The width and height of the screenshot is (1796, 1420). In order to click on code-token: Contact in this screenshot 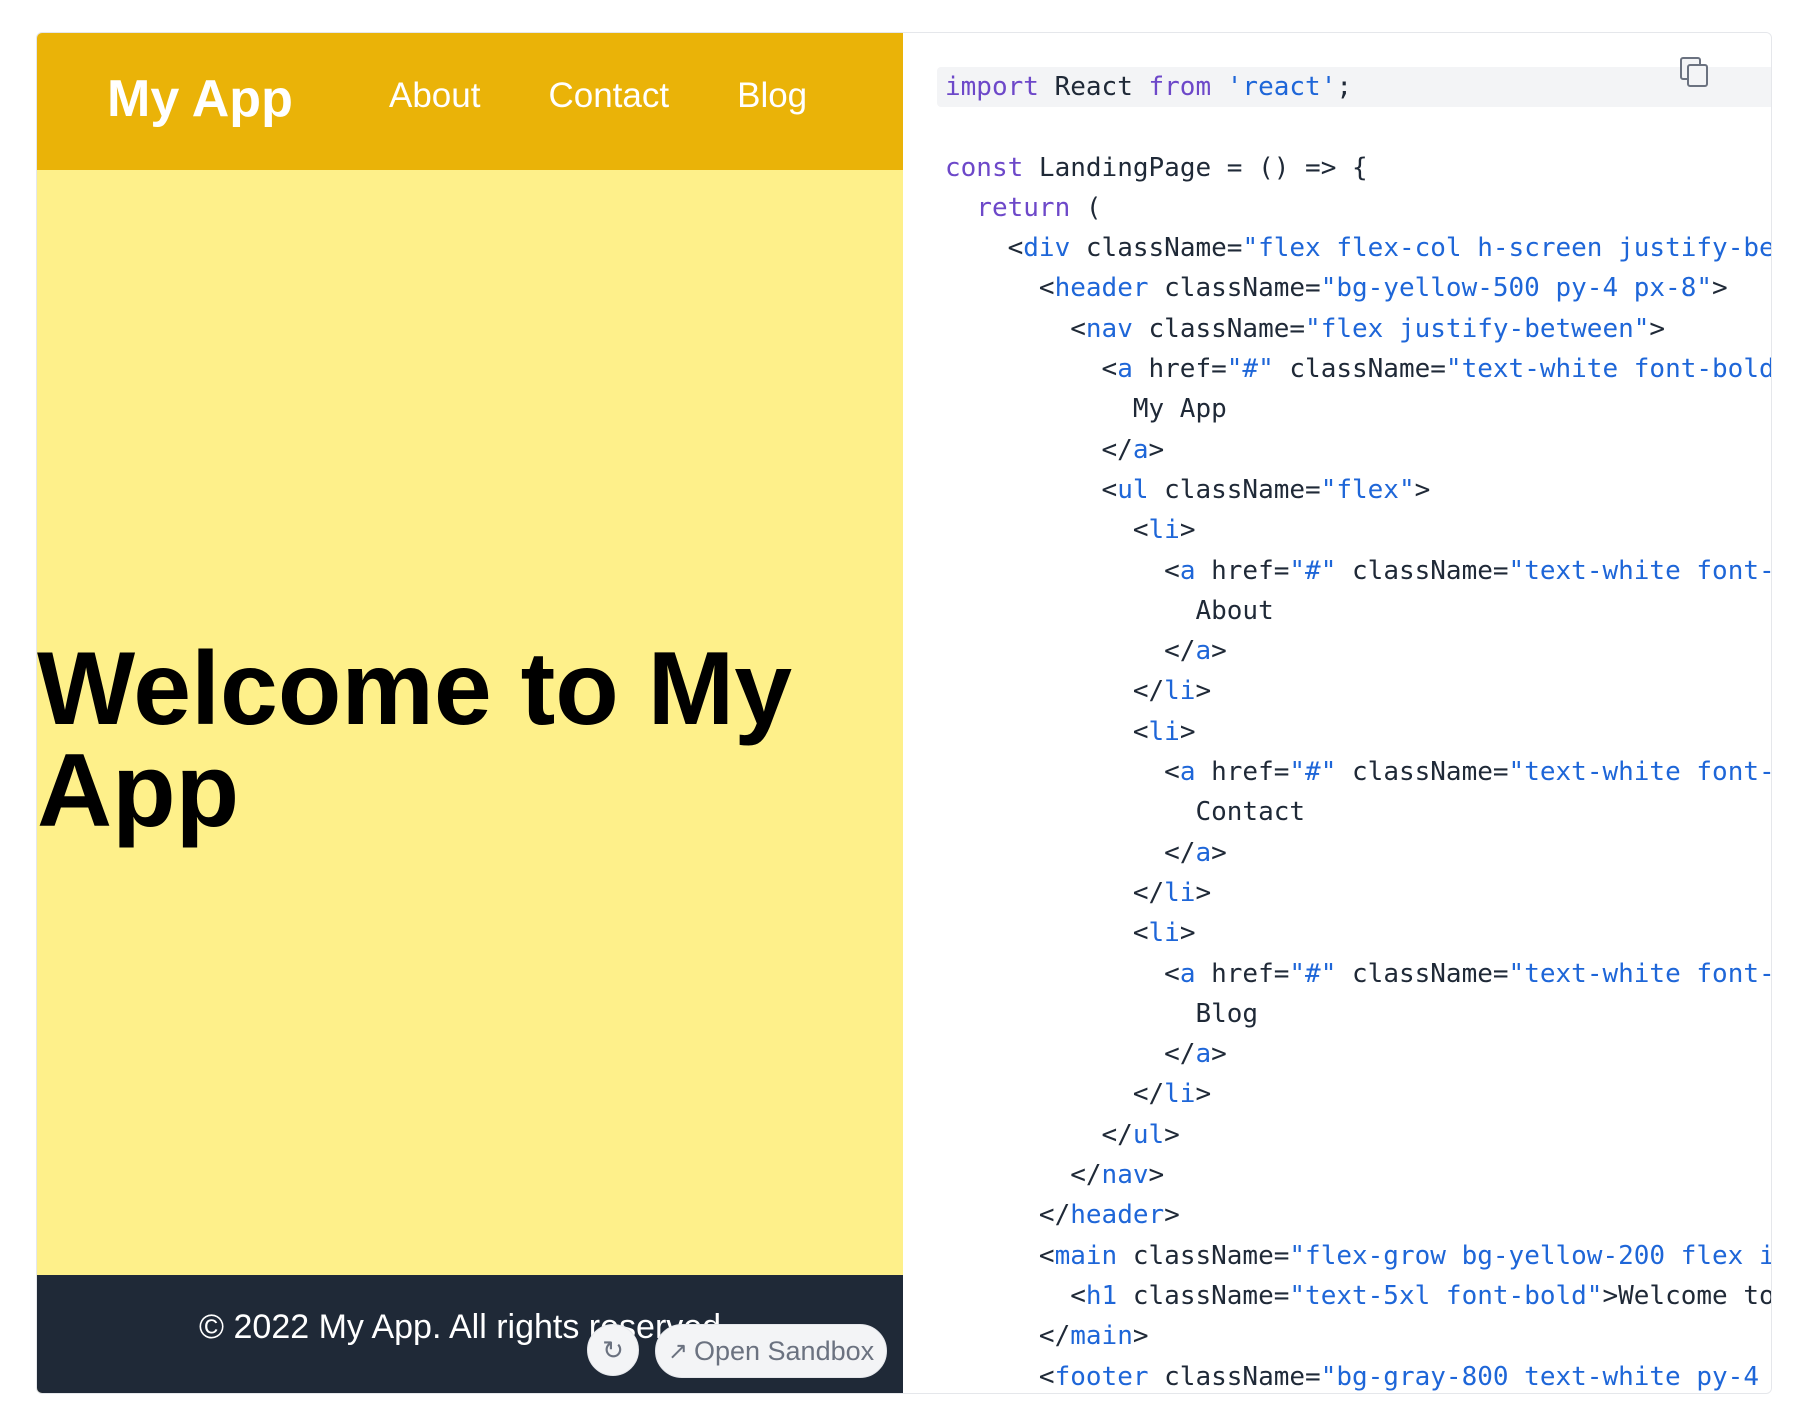, I will do `click(1125, 812)`.